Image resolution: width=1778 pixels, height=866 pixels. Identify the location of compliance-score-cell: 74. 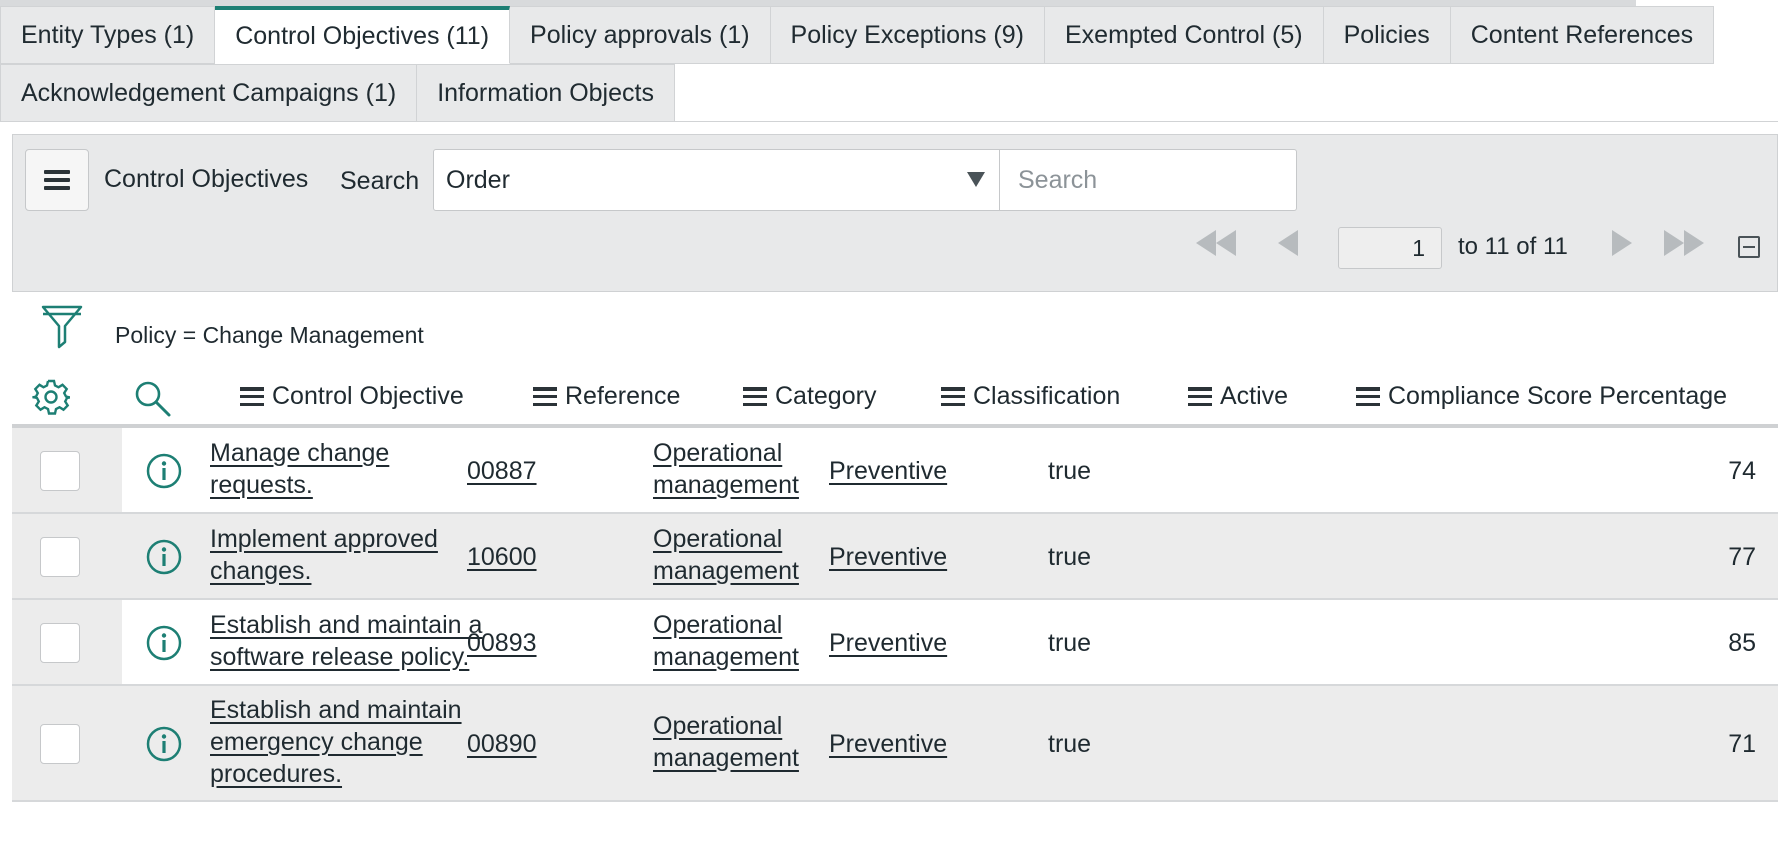
(1742, 471).